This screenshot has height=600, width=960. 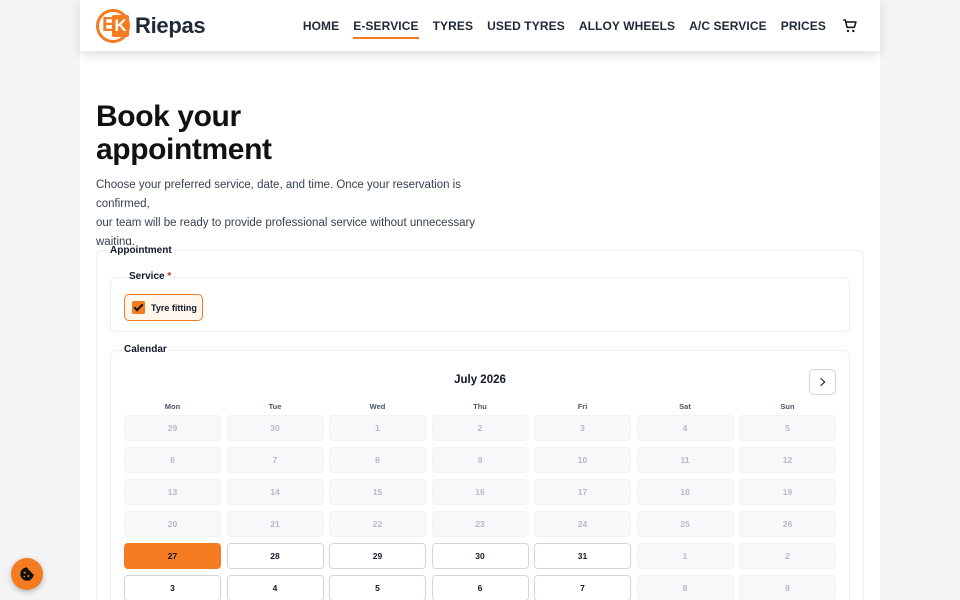 What do you see at coordinates (170, 25) in the screenshot?
I see `logo-text: Riepas` at bounding box center [170, 25].